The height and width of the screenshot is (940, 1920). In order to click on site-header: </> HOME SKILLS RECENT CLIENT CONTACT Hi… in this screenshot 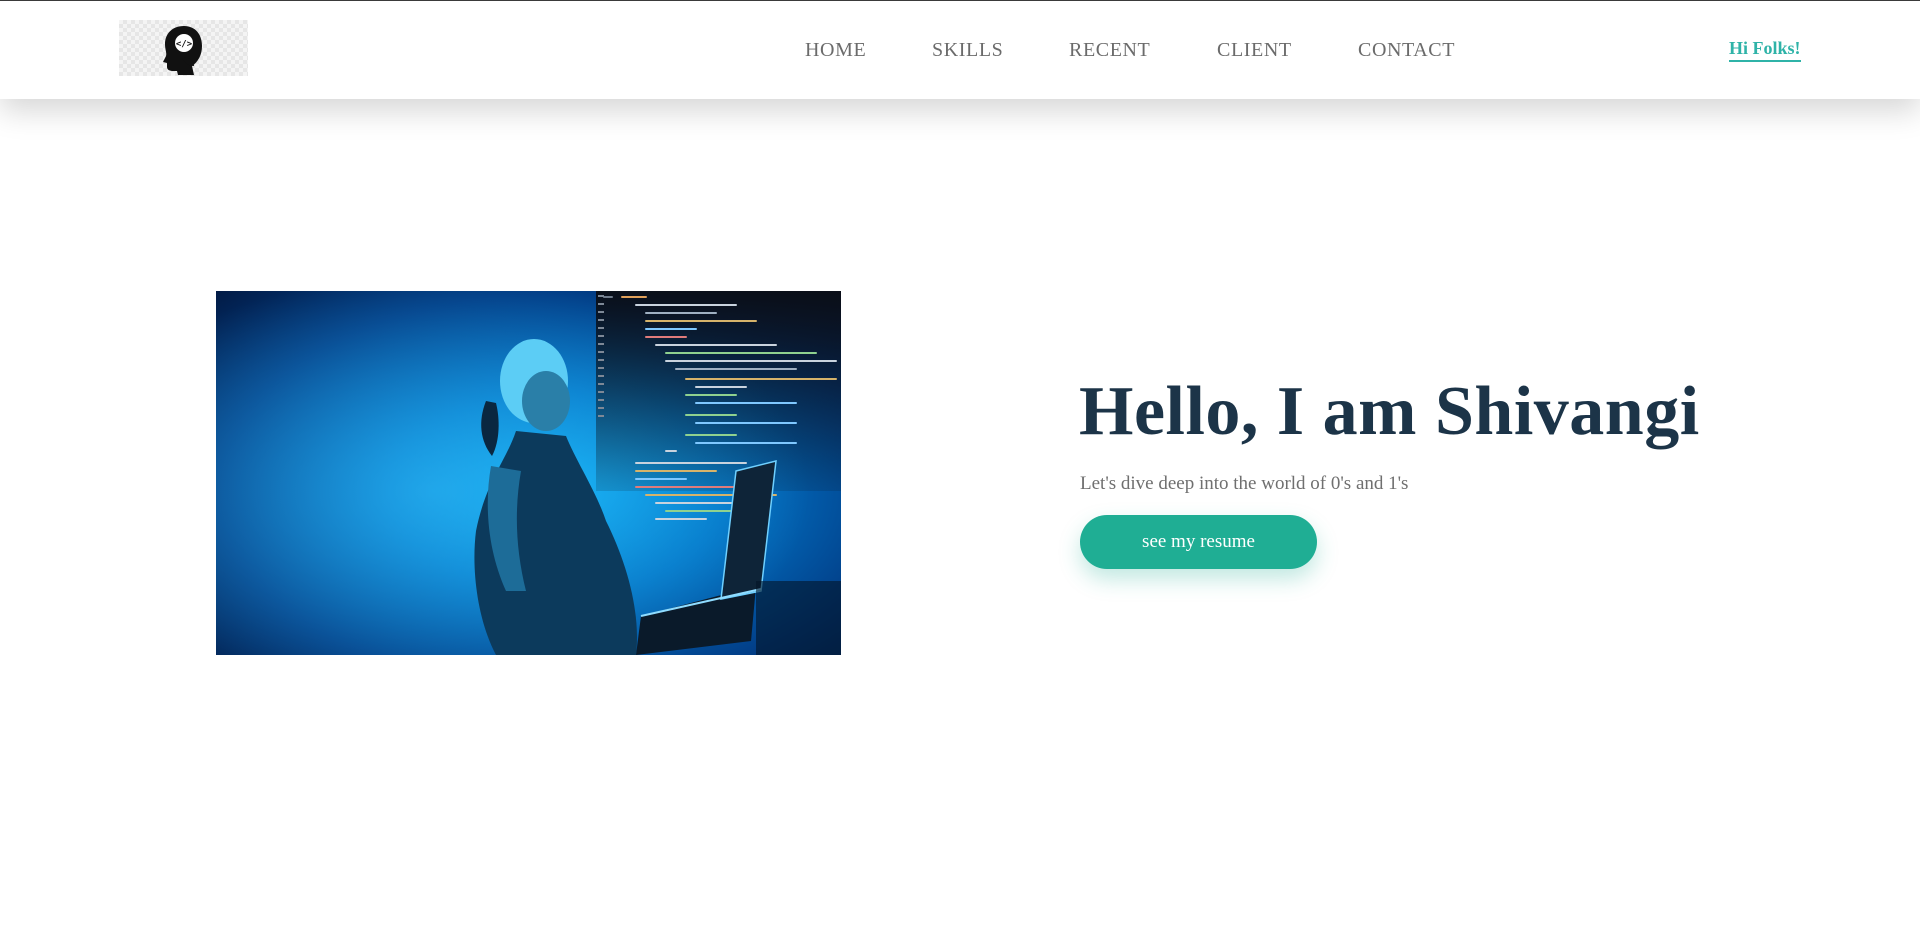, I will do `click(960, 49)`.